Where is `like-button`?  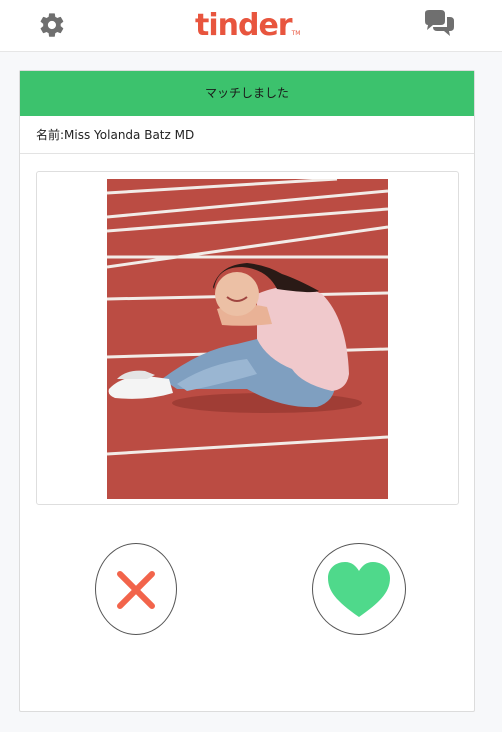
like-button is located at coordinates (359, 589).